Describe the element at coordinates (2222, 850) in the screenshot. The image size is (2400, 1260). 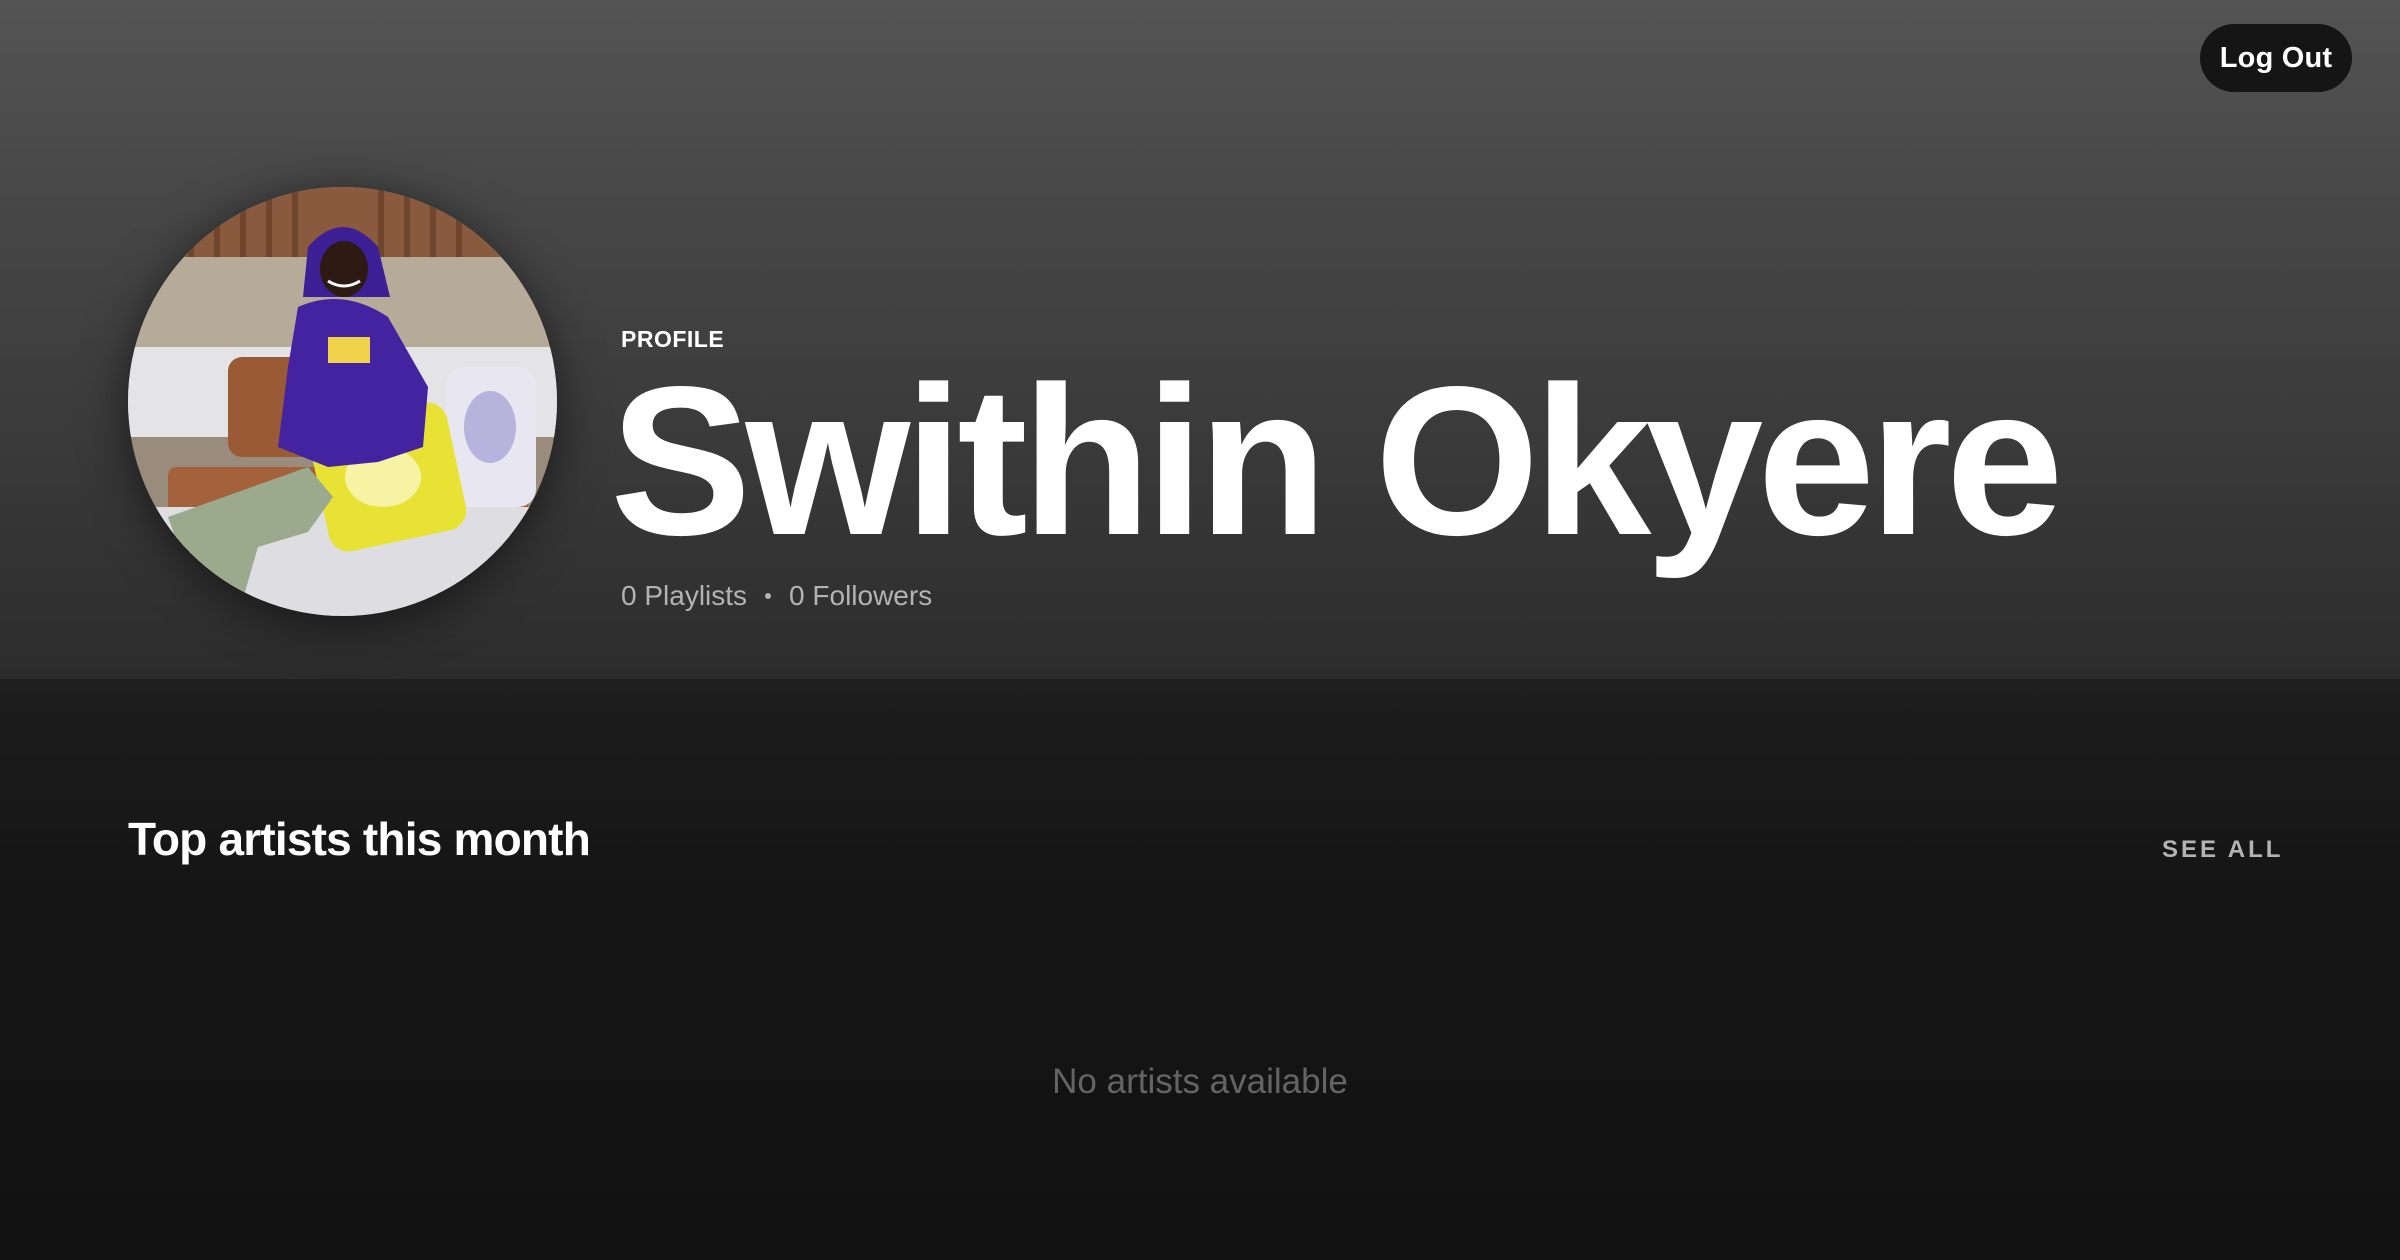
I see `see-all-link: SEE ALL` at that location.